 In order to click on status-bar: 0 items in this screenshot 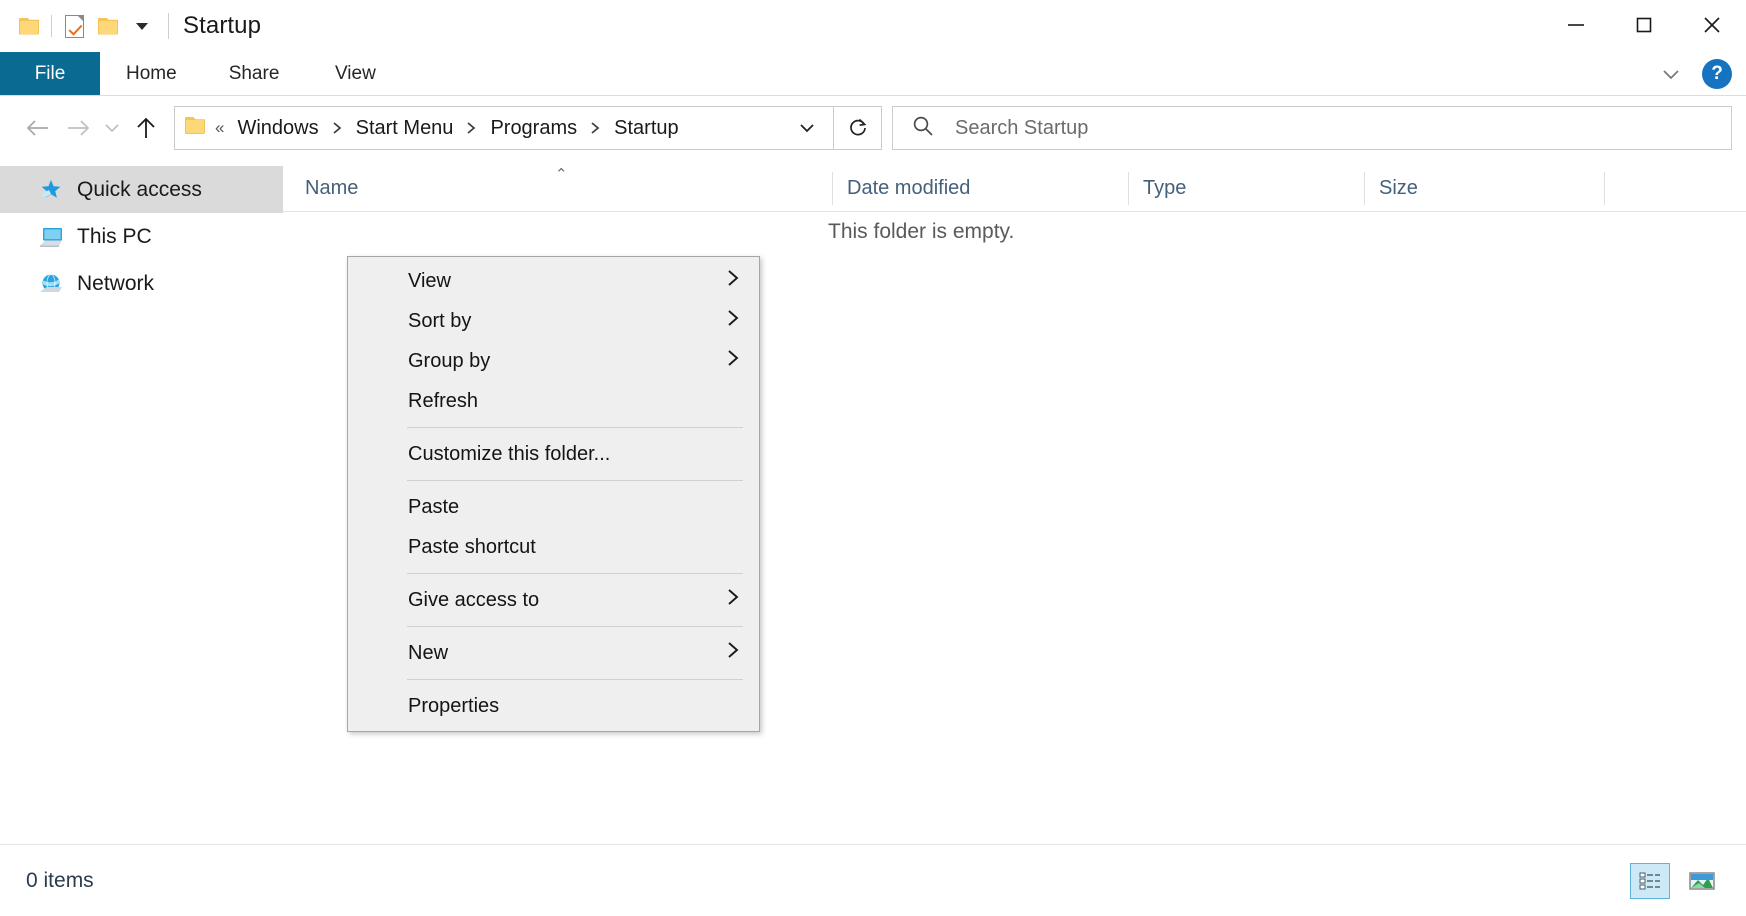, I will do `click(873, 880)`.